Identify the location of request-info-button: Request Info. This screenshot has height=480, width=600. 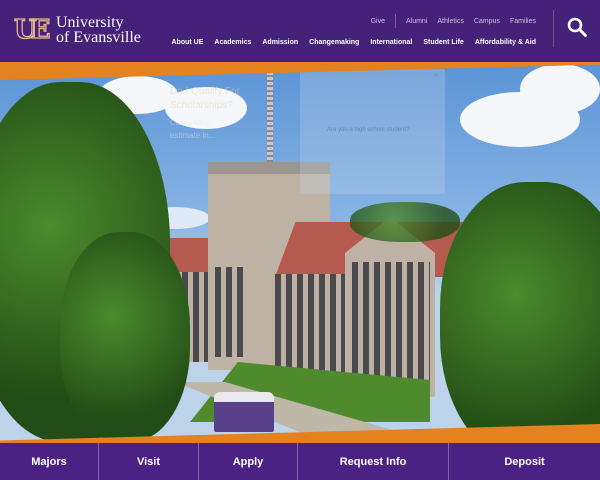
(373, 461).